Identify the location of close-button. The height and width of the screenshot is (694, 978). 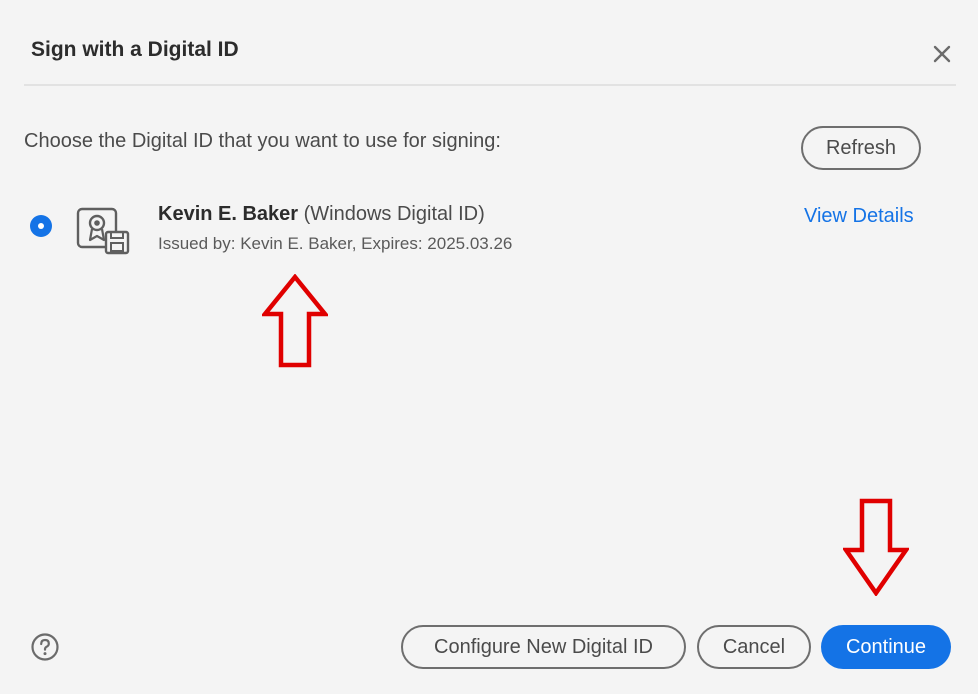
(942, 54).